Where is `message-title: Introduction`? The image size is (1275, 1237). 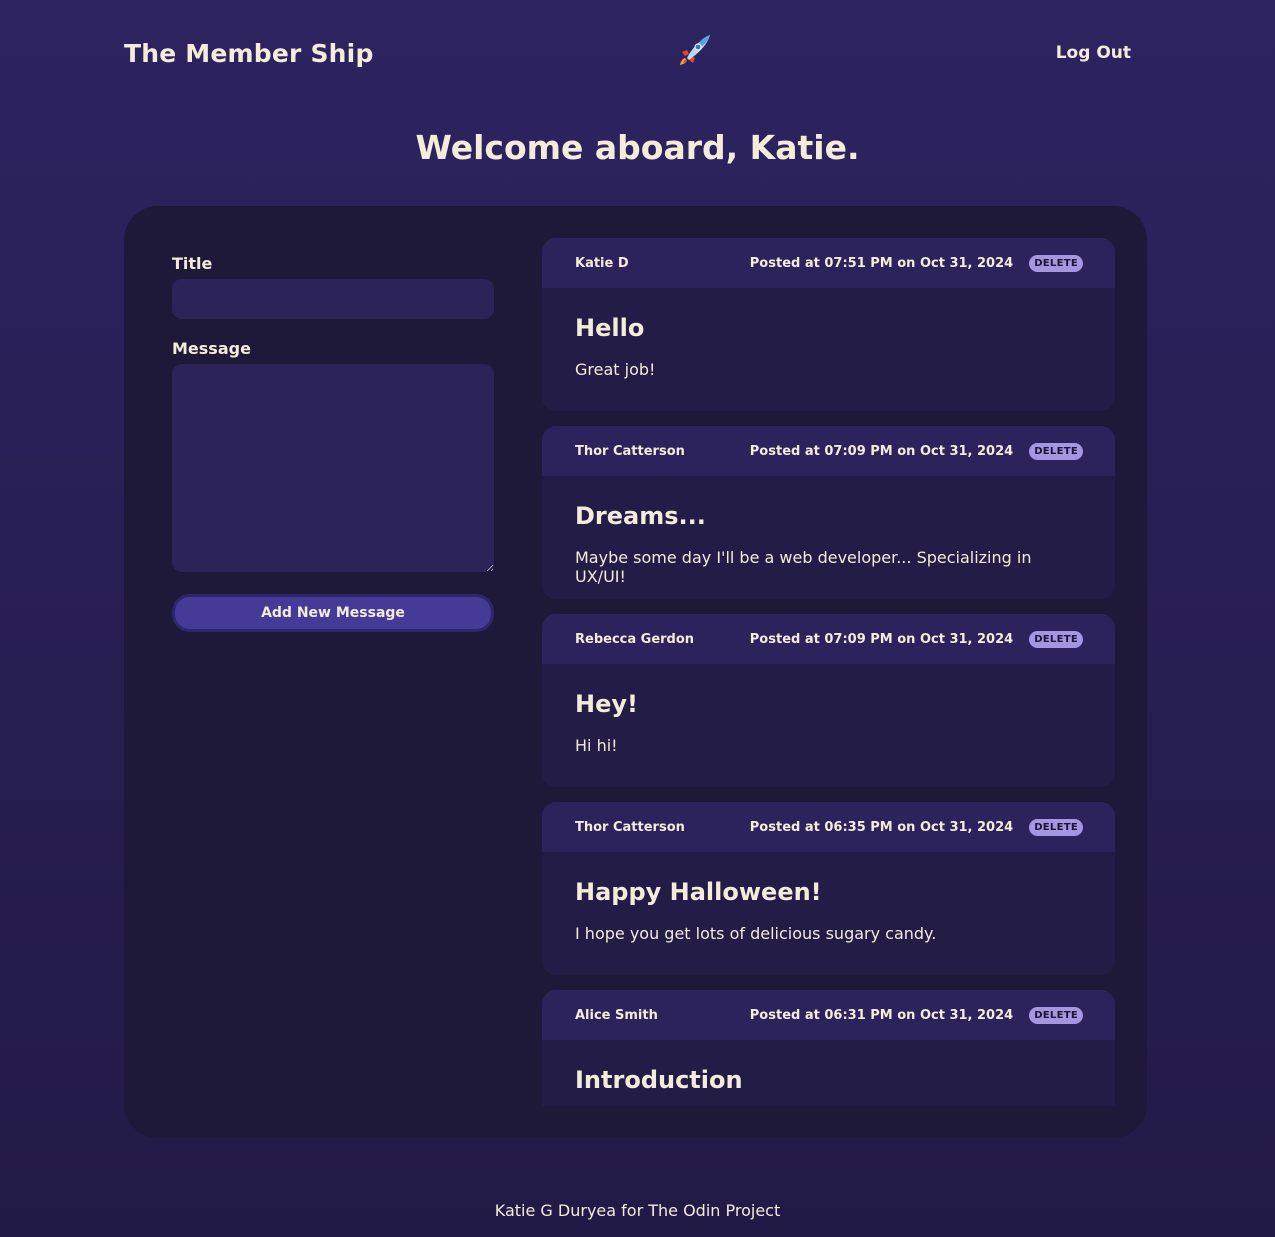 message-title: Introduction is located at coordinates (659, 1080).